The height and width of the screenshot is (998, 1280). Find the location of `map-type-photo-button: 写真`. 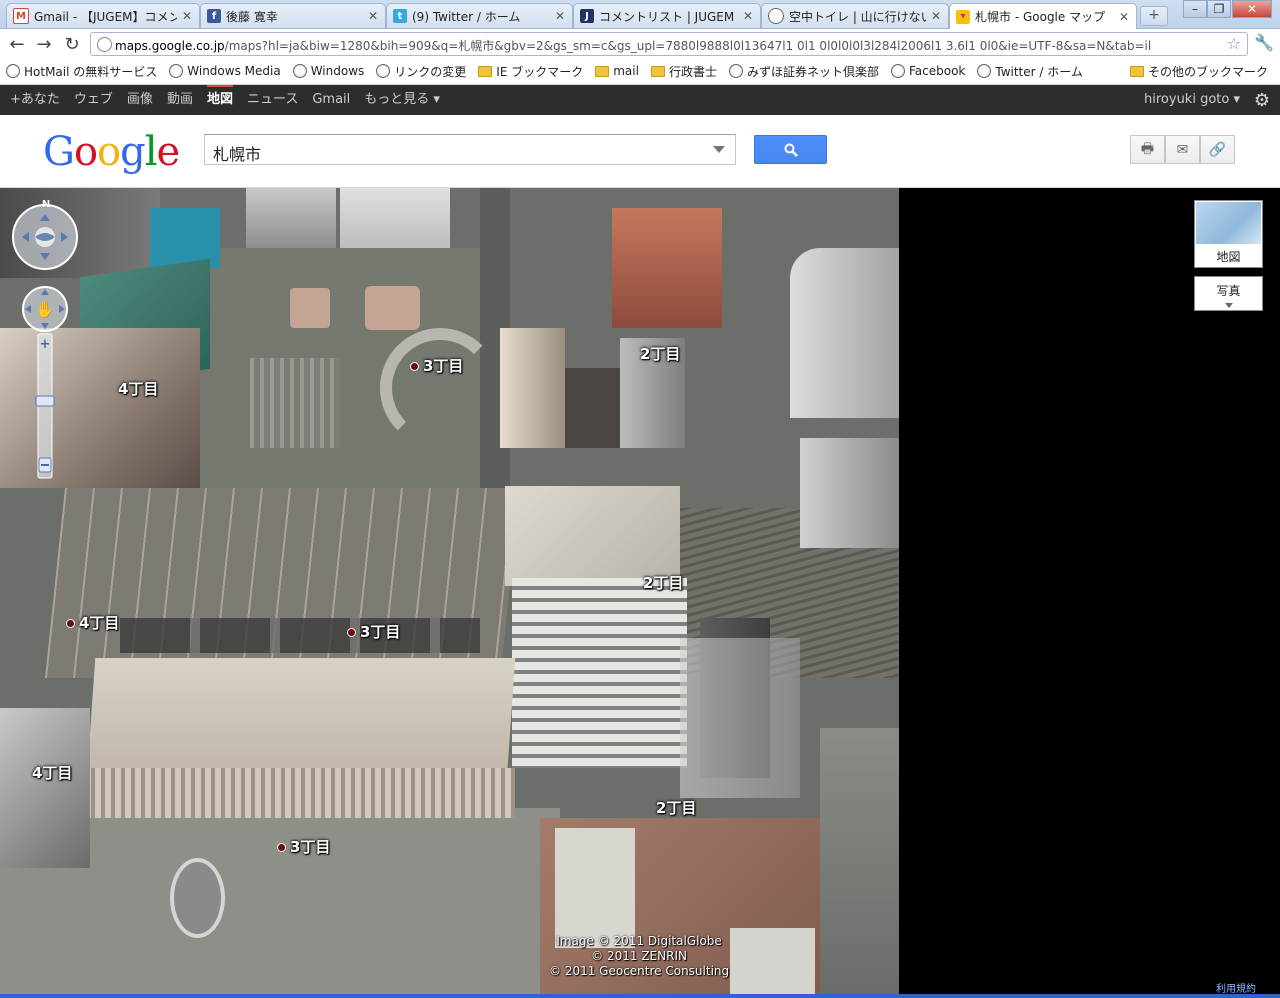

map-type-photo-button: 写真 is located at coordinates (1228, 293).